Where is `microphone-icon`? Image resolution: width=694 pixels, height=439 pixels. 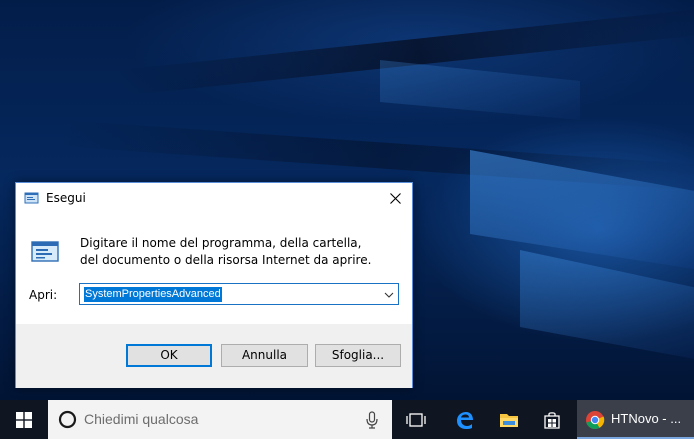
microphone-icon is located at coordinates (372, 420).